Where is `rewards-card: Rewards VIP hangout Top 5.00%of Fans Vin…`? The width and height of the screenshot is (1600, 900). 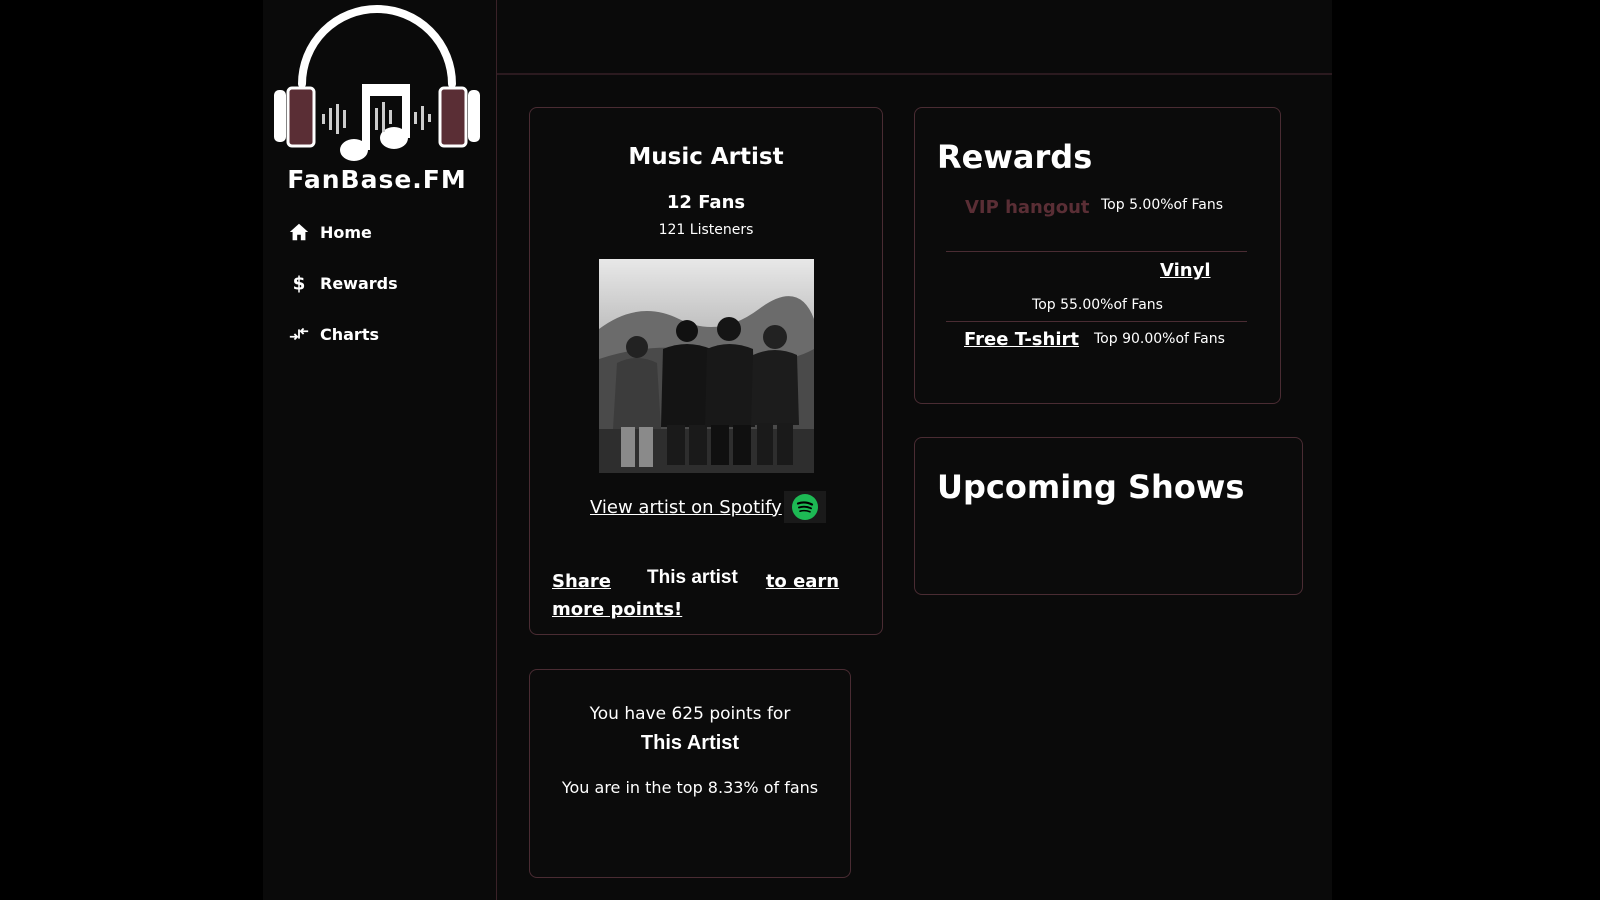 rewards-card: Rewards VIP hangout Top 5.00%of Fans Vin… is located at coordinates (1097, 255).